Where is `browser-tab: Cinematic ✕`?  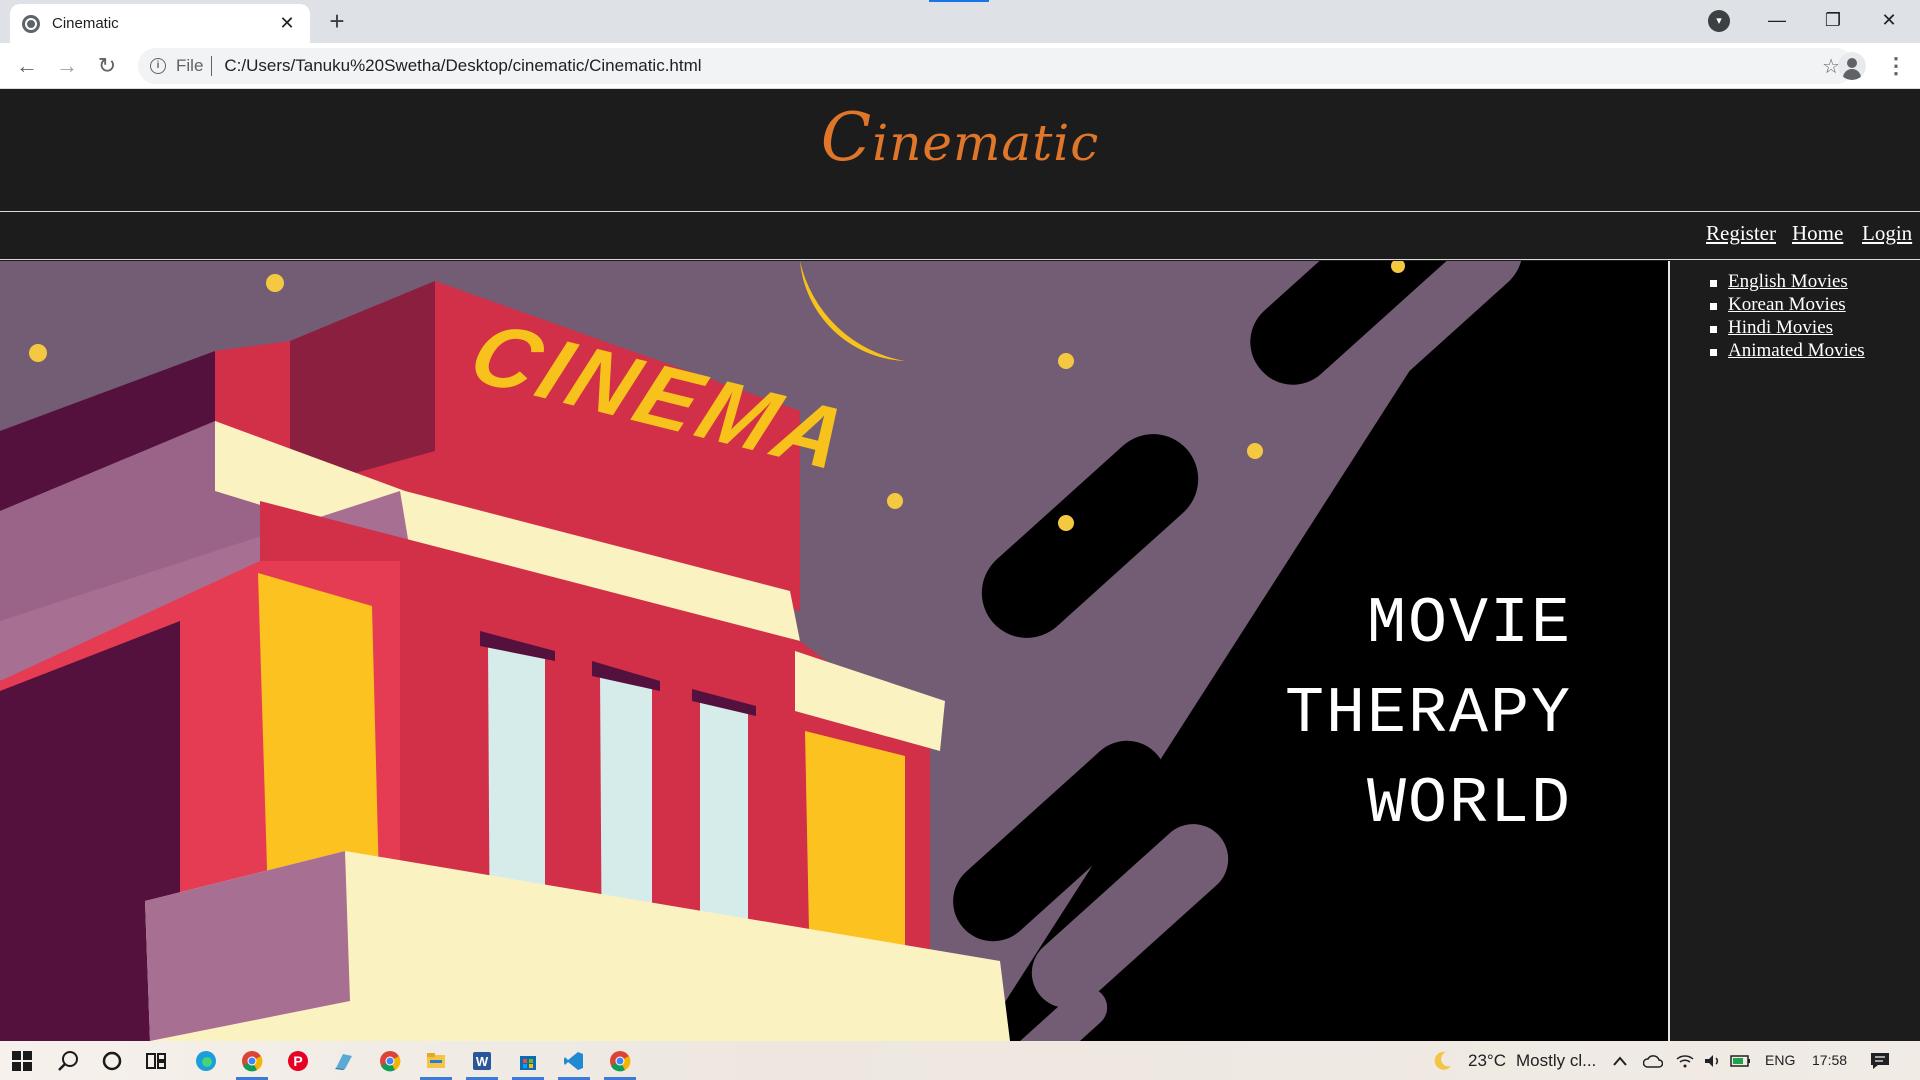 browser-tab: Cinematic ✕ is located at coordinates (160, 23).